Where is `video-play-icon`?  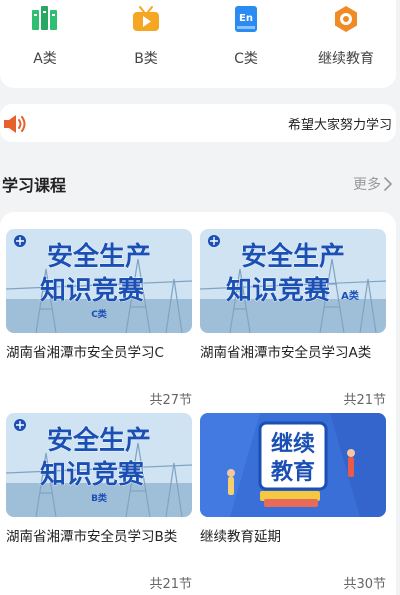 video-play-icon is located at coordinates (146, 19).